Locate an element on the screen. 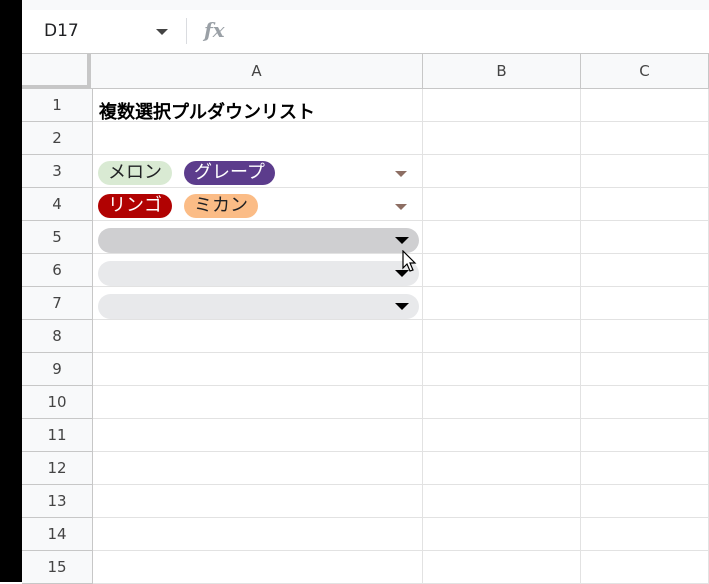 This screenshot has width=709, height=584. name-box: D17 is located at coordinates (61, 31).